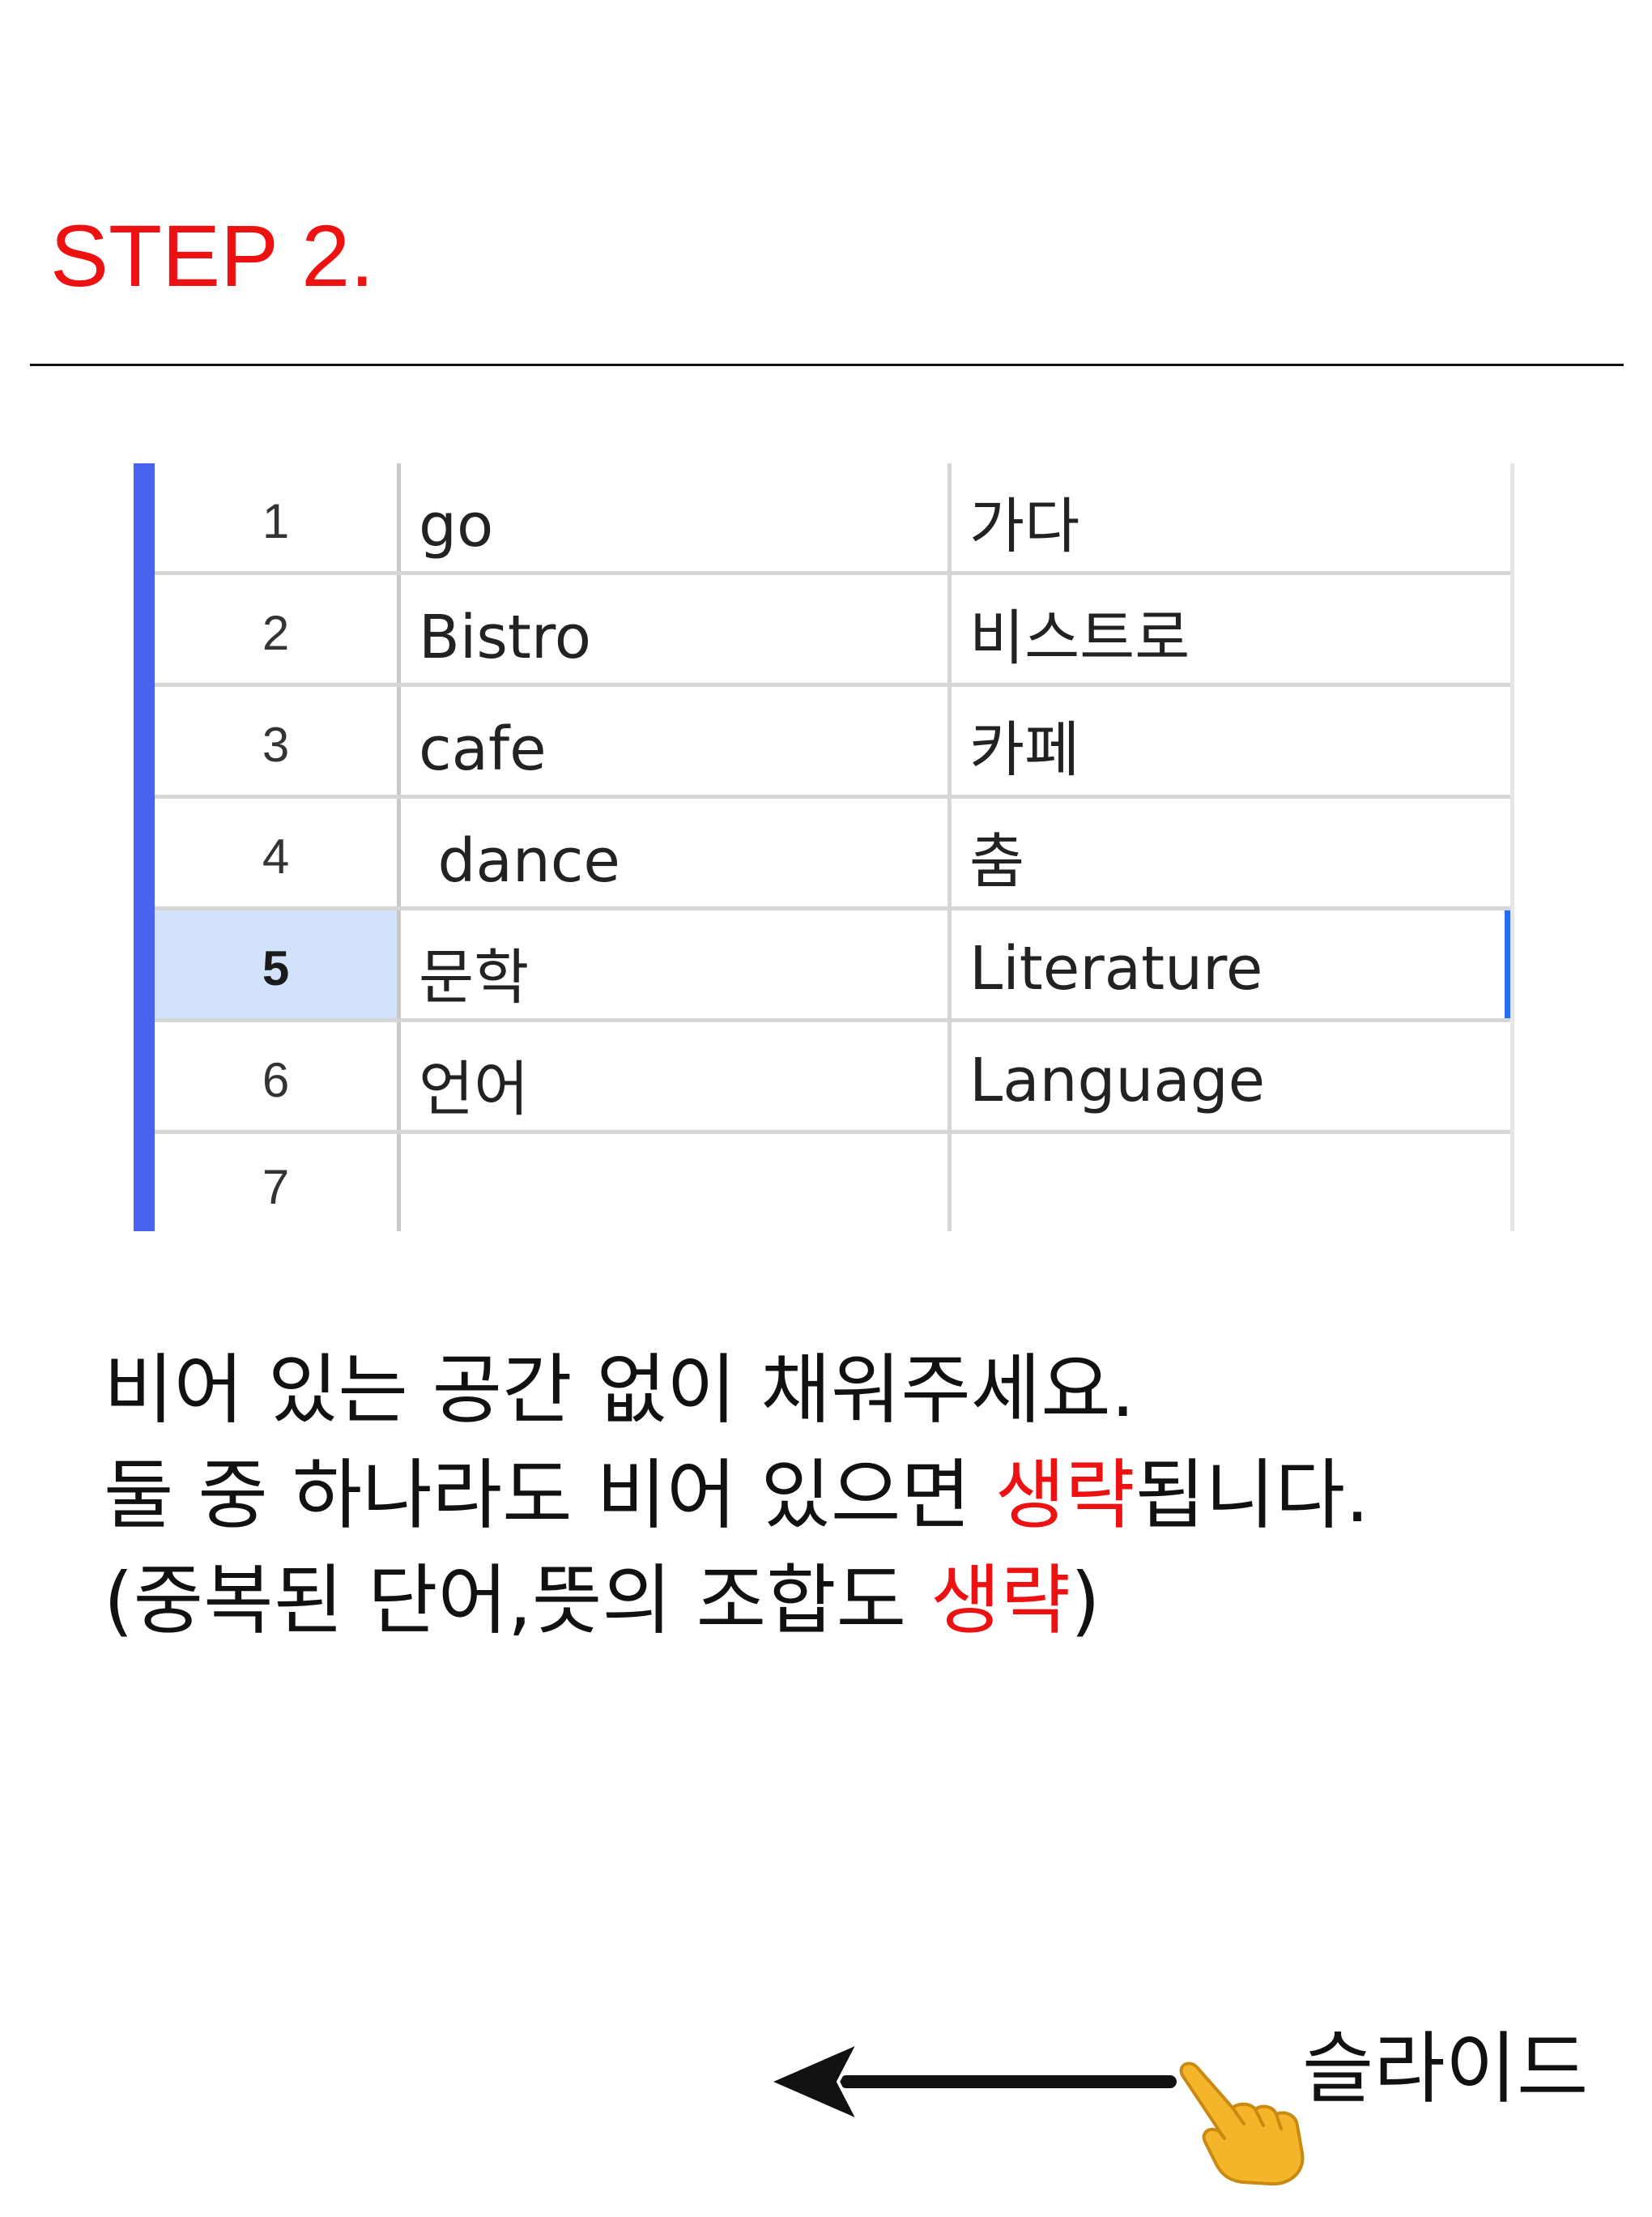  What do you see at coordinates (278, 741) in the screenshot?
I see `row-number: 3` at bounding box center [278, 741].